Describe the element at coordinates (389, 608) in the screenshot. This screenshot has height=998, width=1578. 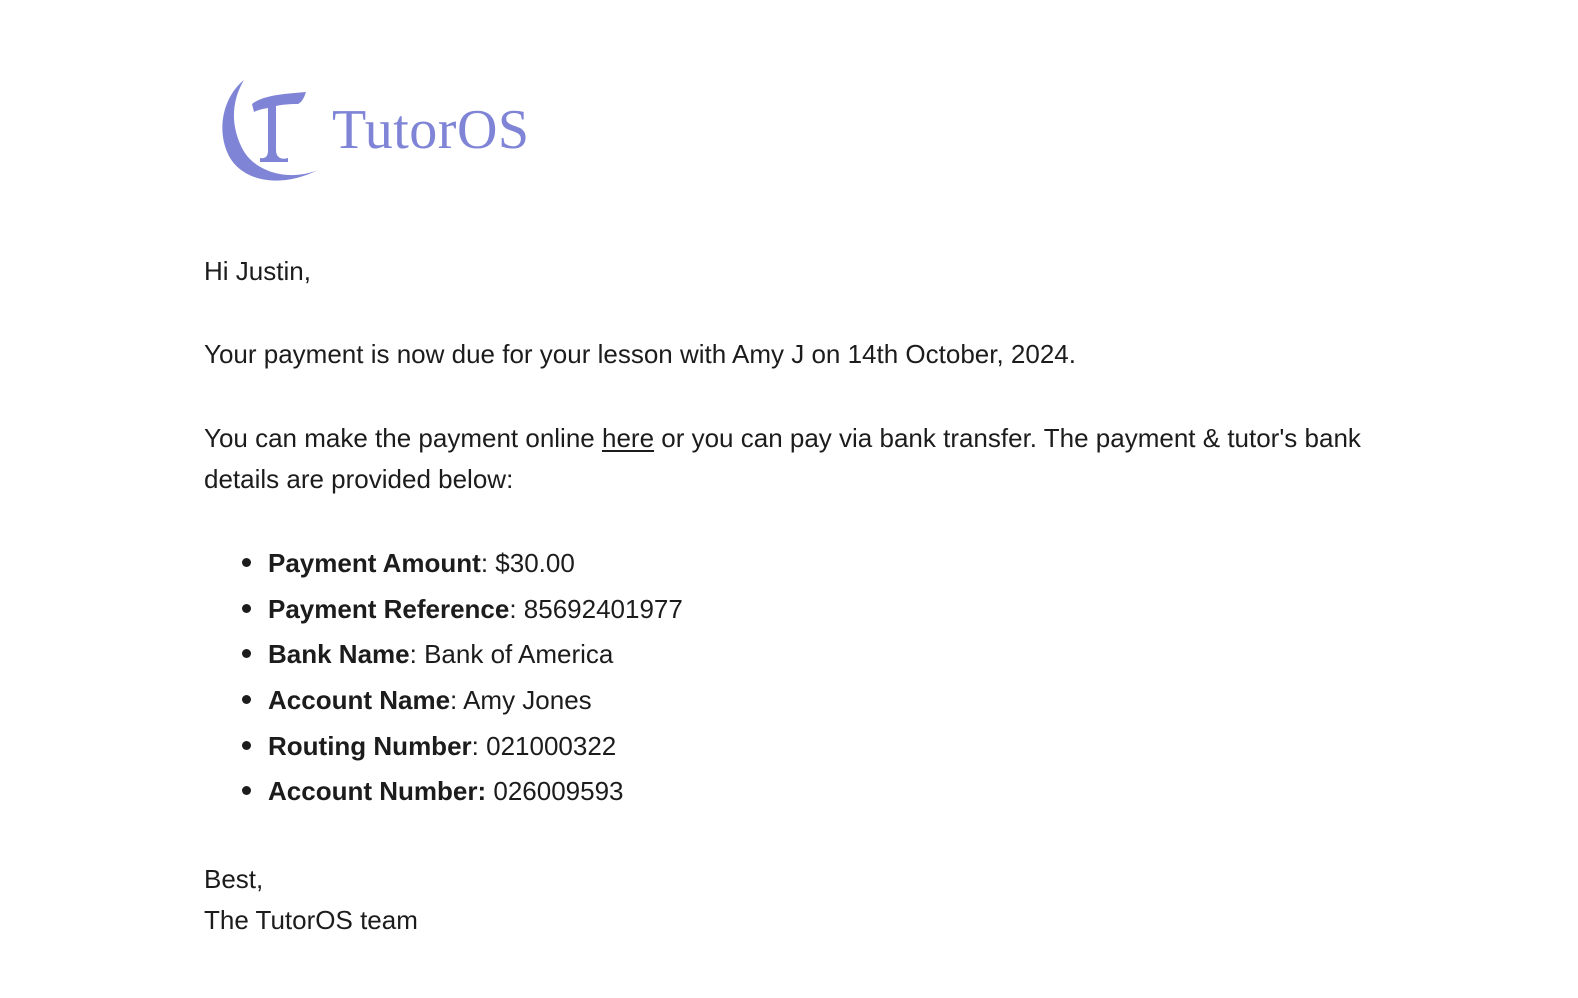
I see `detail-label: Payment Reference` at that location.